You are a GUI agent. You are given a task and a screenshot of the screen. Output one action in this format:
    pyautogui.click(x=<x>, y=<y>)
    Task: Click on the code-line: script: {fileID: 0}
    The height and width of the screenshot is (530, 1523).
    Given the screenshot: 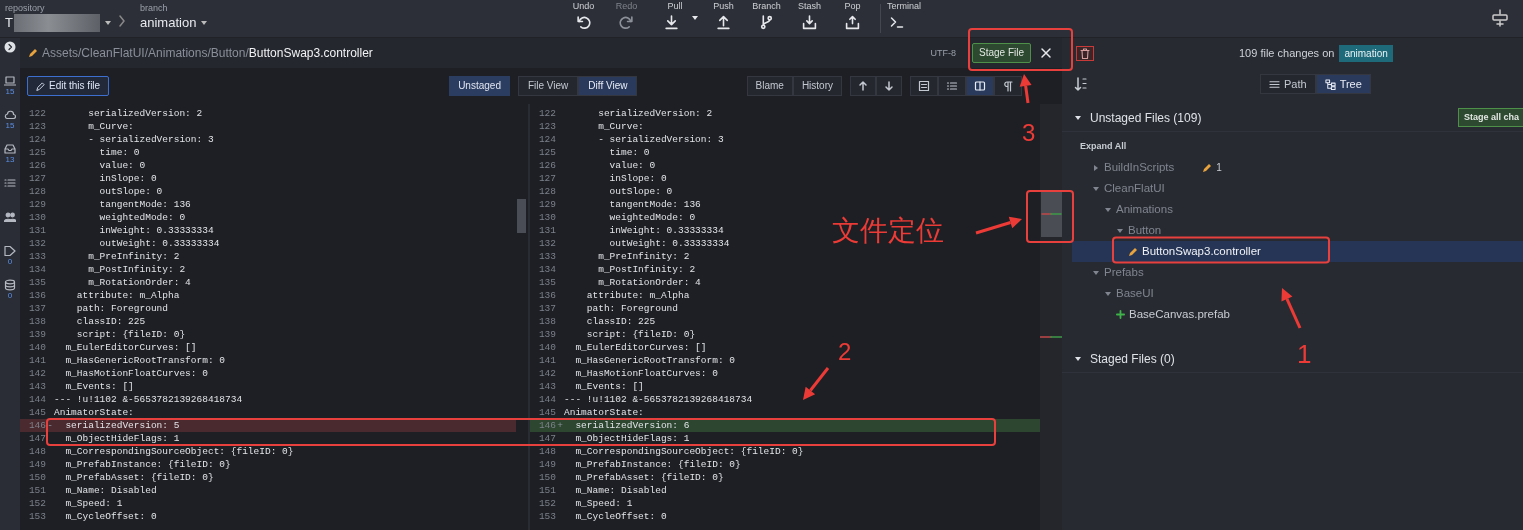 What is the action you would take?
    pyautogui.click(x=640, y=334)
    